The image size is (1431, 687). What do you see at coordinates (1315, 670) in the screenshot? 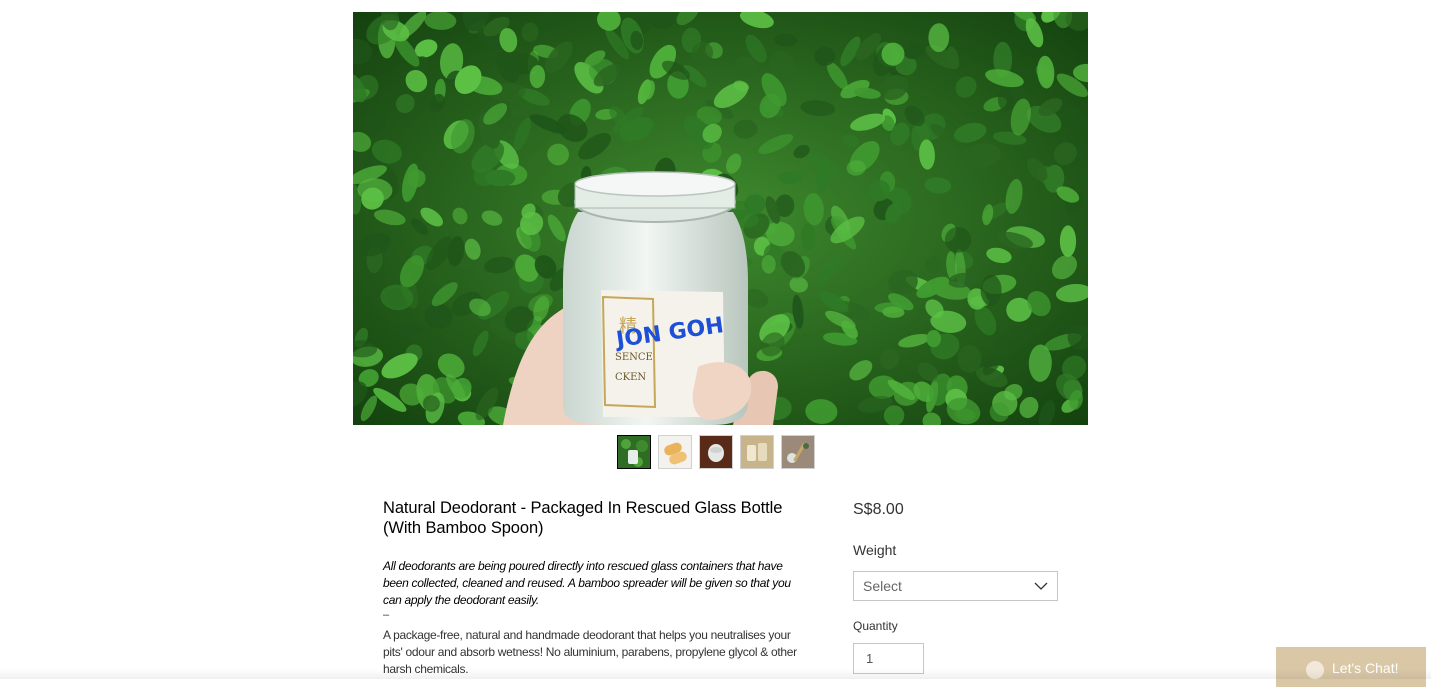
I see `chat-bubble-icon` at bounding box center [1315, 670].